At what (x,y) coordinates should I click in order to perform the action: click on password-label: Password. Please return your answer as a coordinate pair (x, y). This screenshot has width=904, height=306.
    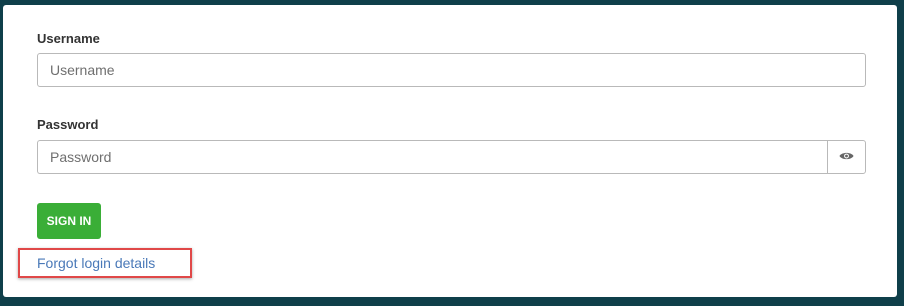
    Looking at the image, I should click on (68, 124).